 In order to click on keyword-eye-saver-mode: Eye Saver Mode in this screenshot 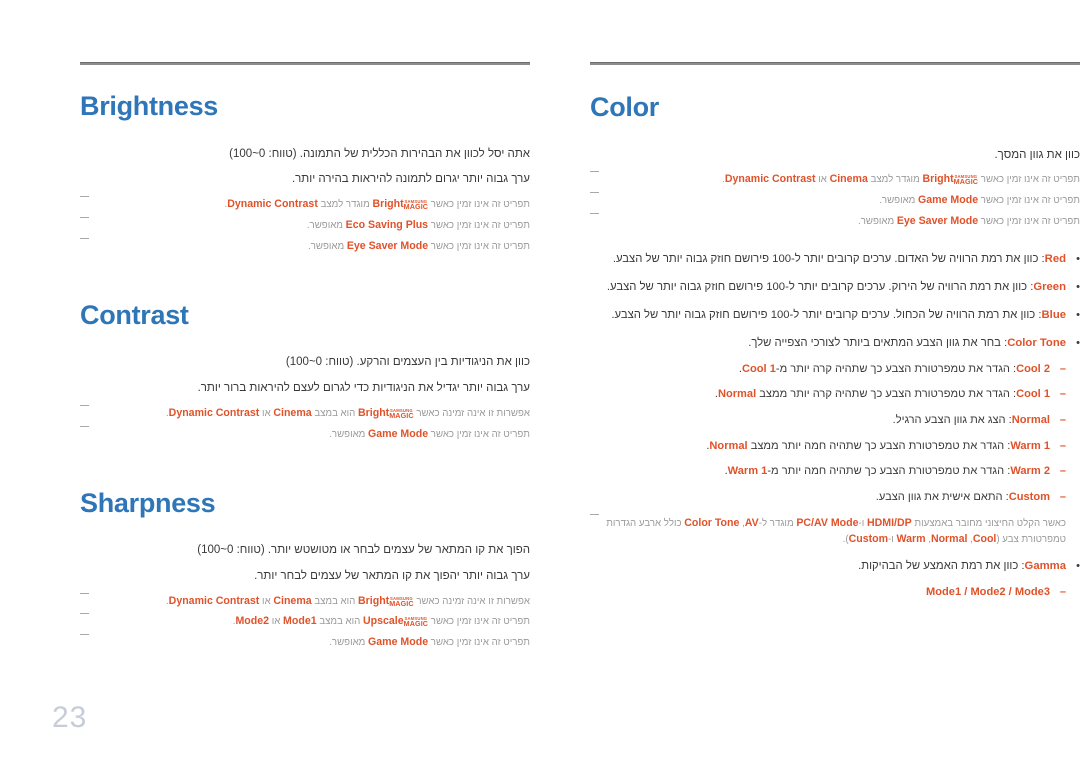, I will do `click(937, 221)`.